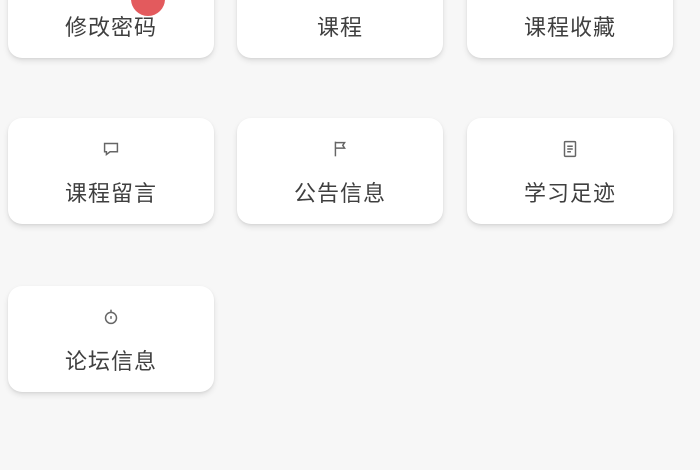 The width and height of the screenshot is (700, 470). I want to click on menu-card-course-favorites: 课程收藏, so click(570, 29).